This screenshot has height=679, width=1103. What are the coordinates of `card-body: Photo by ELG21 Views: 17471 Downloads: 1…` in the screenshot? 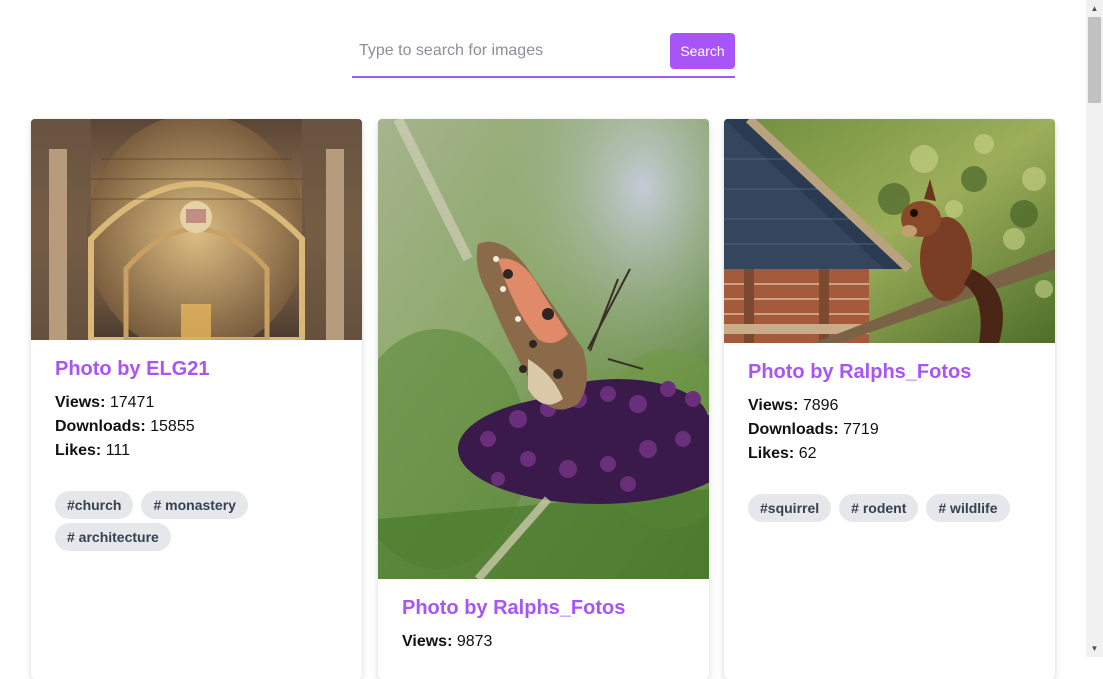 It's located at (196, 445).